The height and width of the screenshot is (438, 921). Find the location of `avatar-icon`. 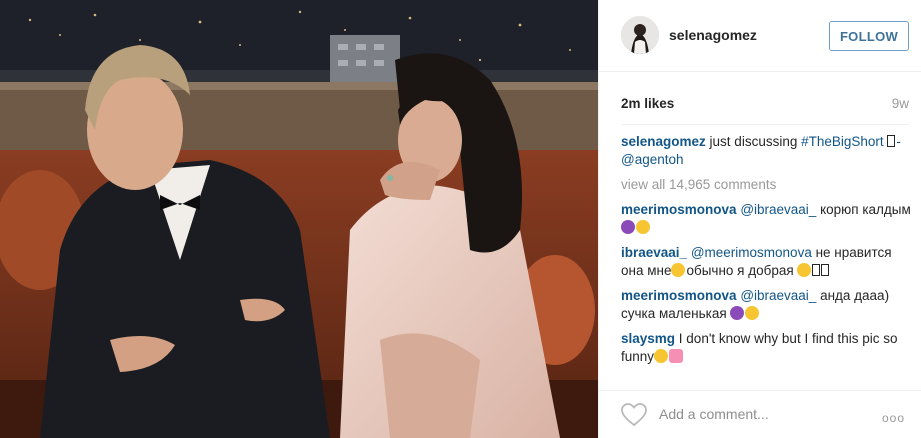

avatar-icon is located at coordinates (640, 35).